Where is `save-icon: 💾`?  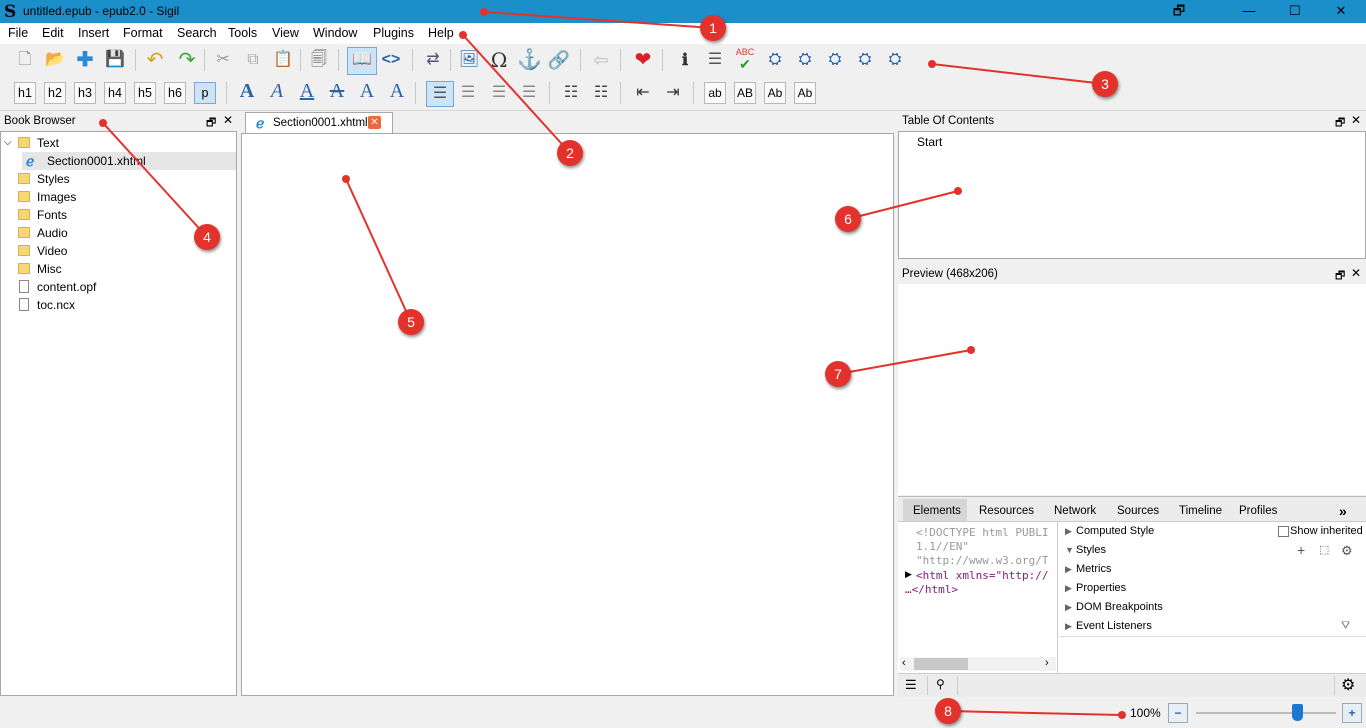
save-icon: 💾 is located at coordinates (115, 60).